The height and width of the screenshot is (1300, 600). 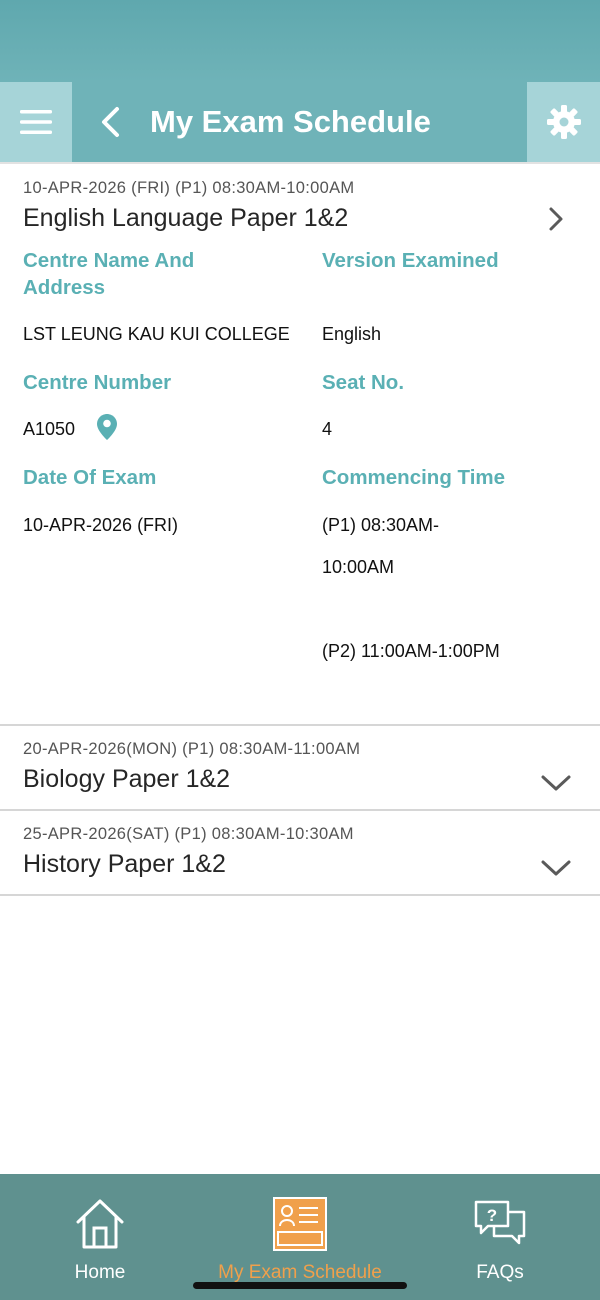 I want to click on status-bar-area, so click(x=300, y=41).